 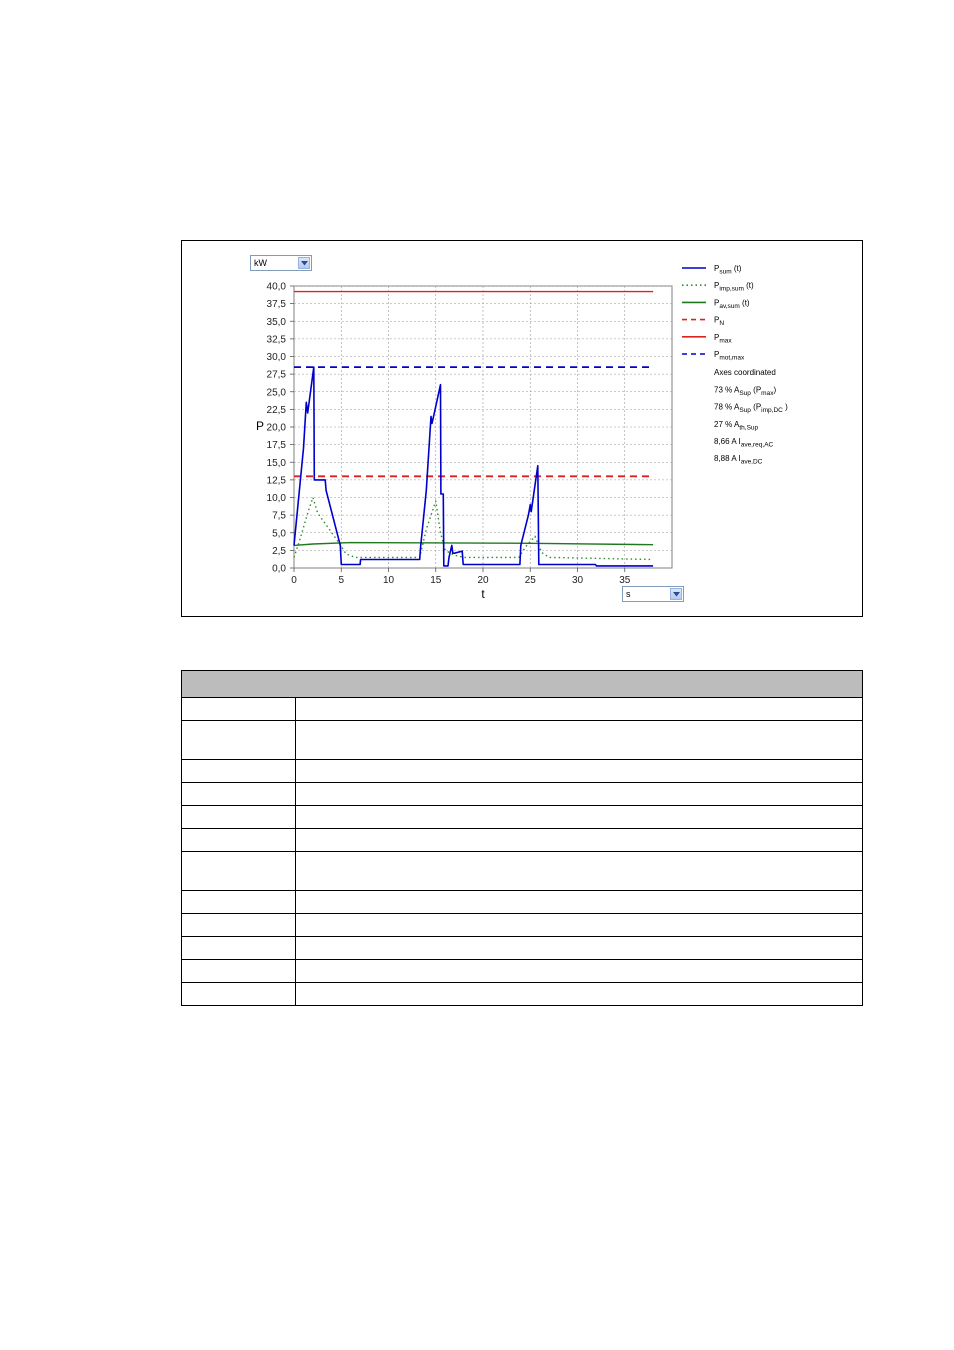 What do you see at coordinates (723, 339) in the screenshot?
I see `legend-label: Pmax` at bounding box center [723, 339].